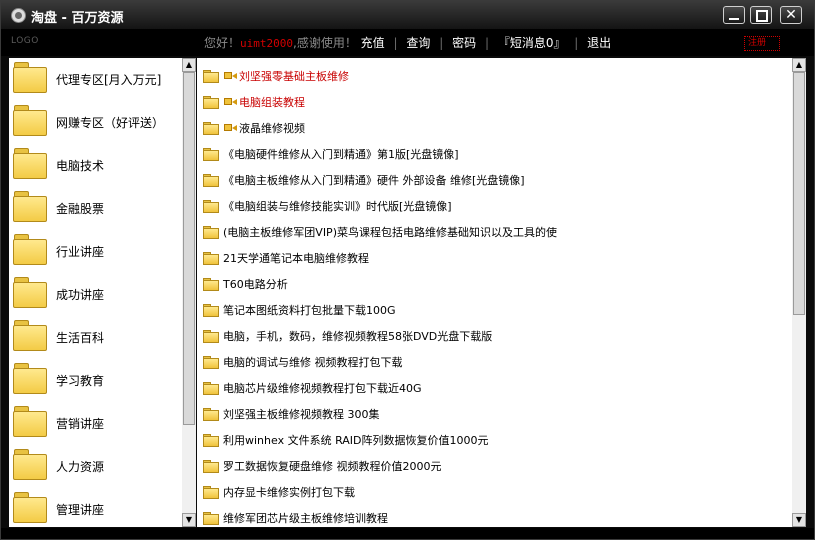 The width and height of the screenshot is (815, 540). Describe the element at coordinates (761, 15) in the screenshot. I see `maximize-button` at that location.